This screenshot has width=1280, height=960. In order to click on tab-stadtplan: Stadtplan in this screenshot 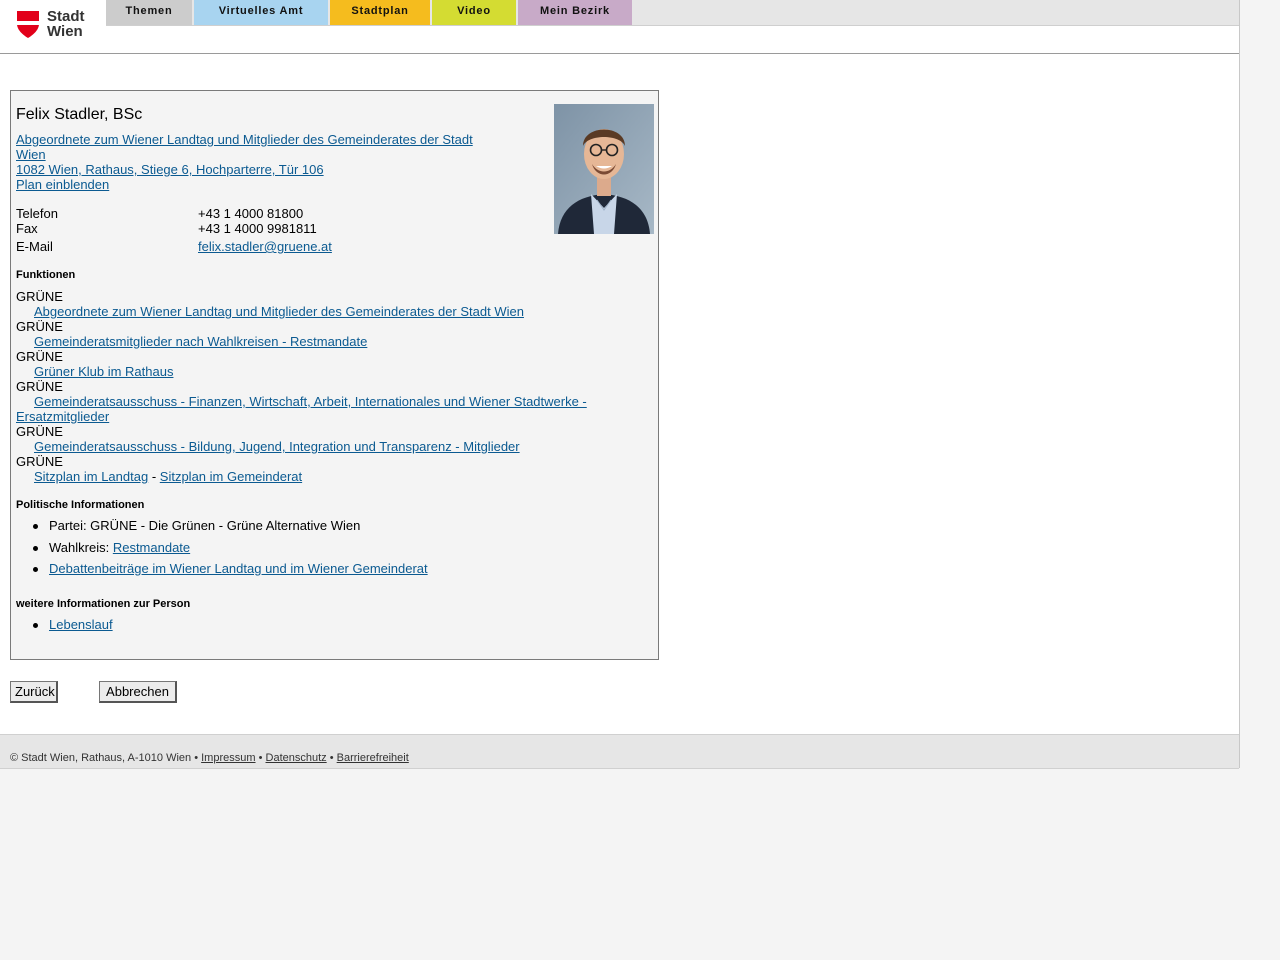, I will do `click(380, 12)`.